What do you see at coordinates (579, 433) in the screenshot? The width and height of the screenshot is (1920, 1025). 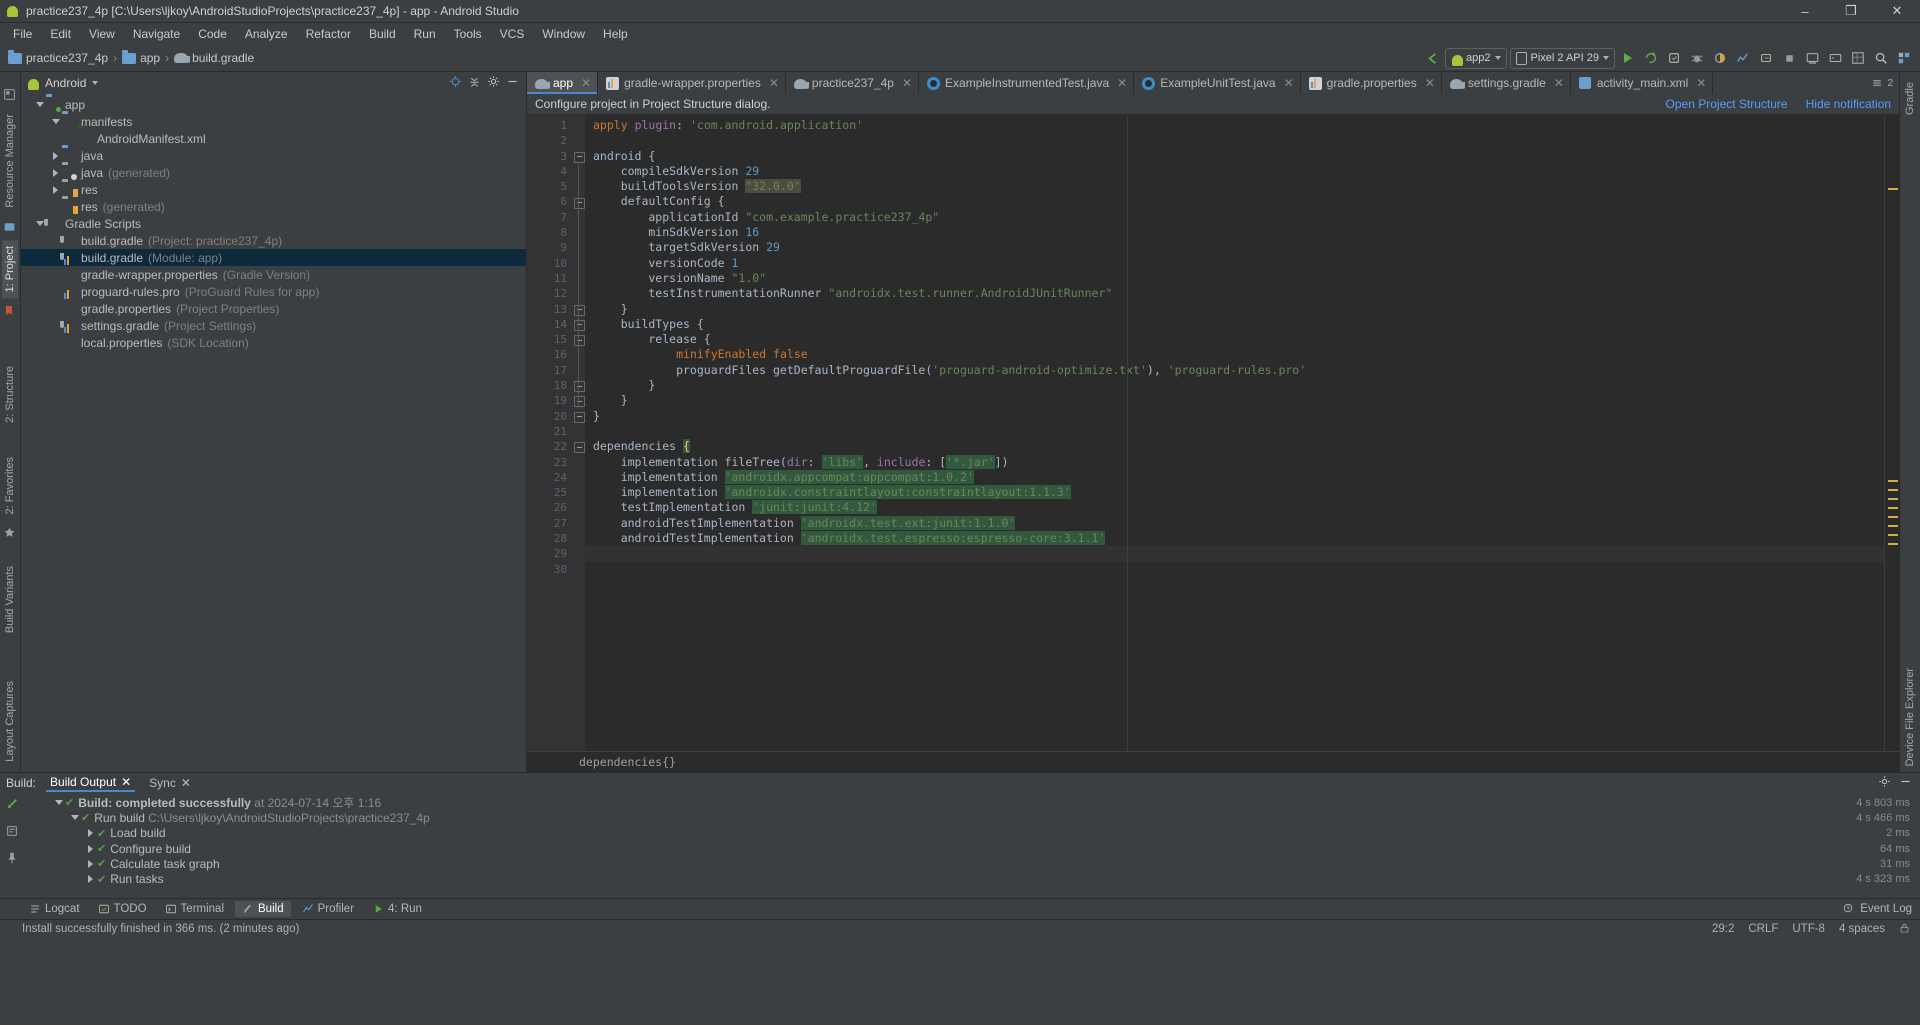 I see `code-folding-gutter` at bounding box center [579, 433].